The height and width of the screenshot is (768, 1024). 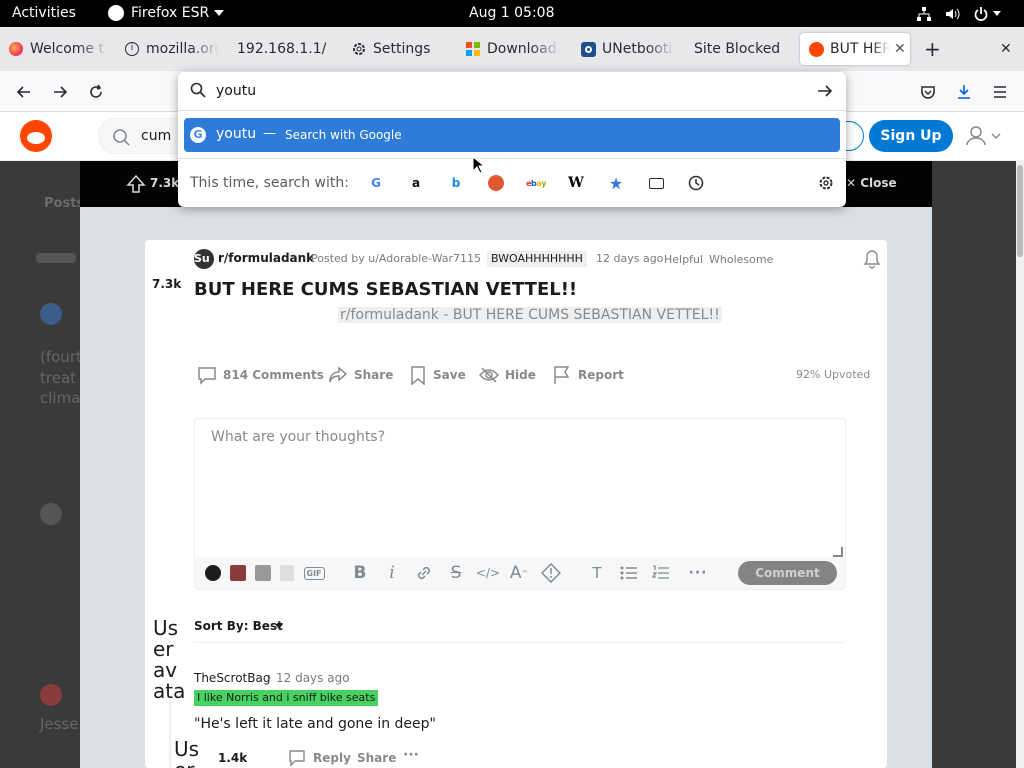 What do you see at coordinates (576, 183) in the screenshot?
I see `wikipedia-icon: W` at bounding box center [576, 183].